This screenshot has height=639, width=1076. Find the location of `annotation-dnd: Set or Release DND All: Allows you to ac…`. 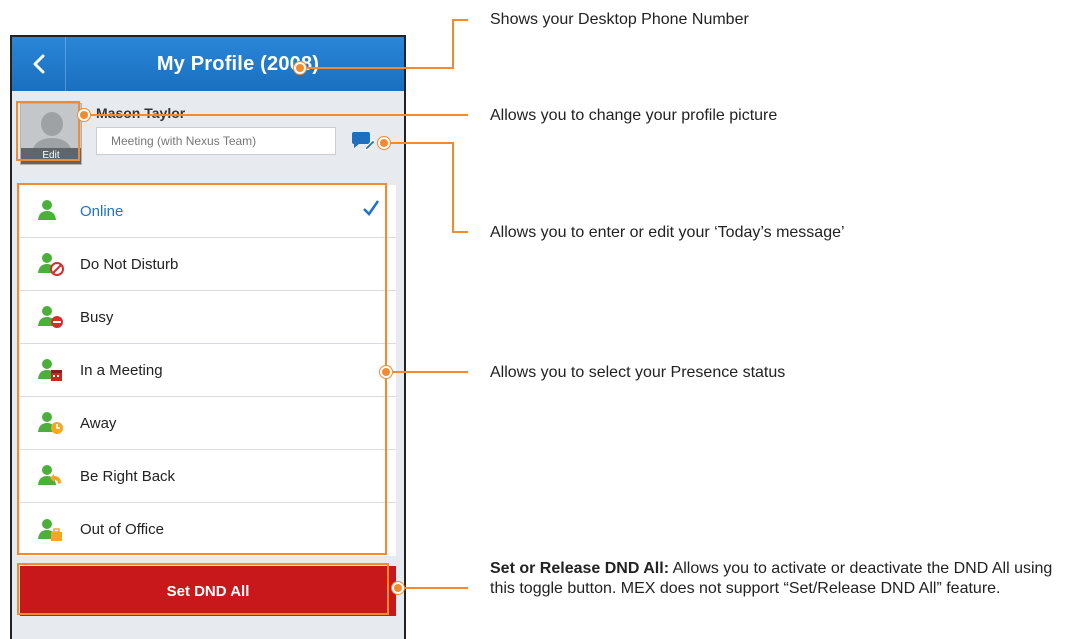

annotation-dnd: Set or Release DND All: Allows you to ac… is located at coordinates (777, 579).